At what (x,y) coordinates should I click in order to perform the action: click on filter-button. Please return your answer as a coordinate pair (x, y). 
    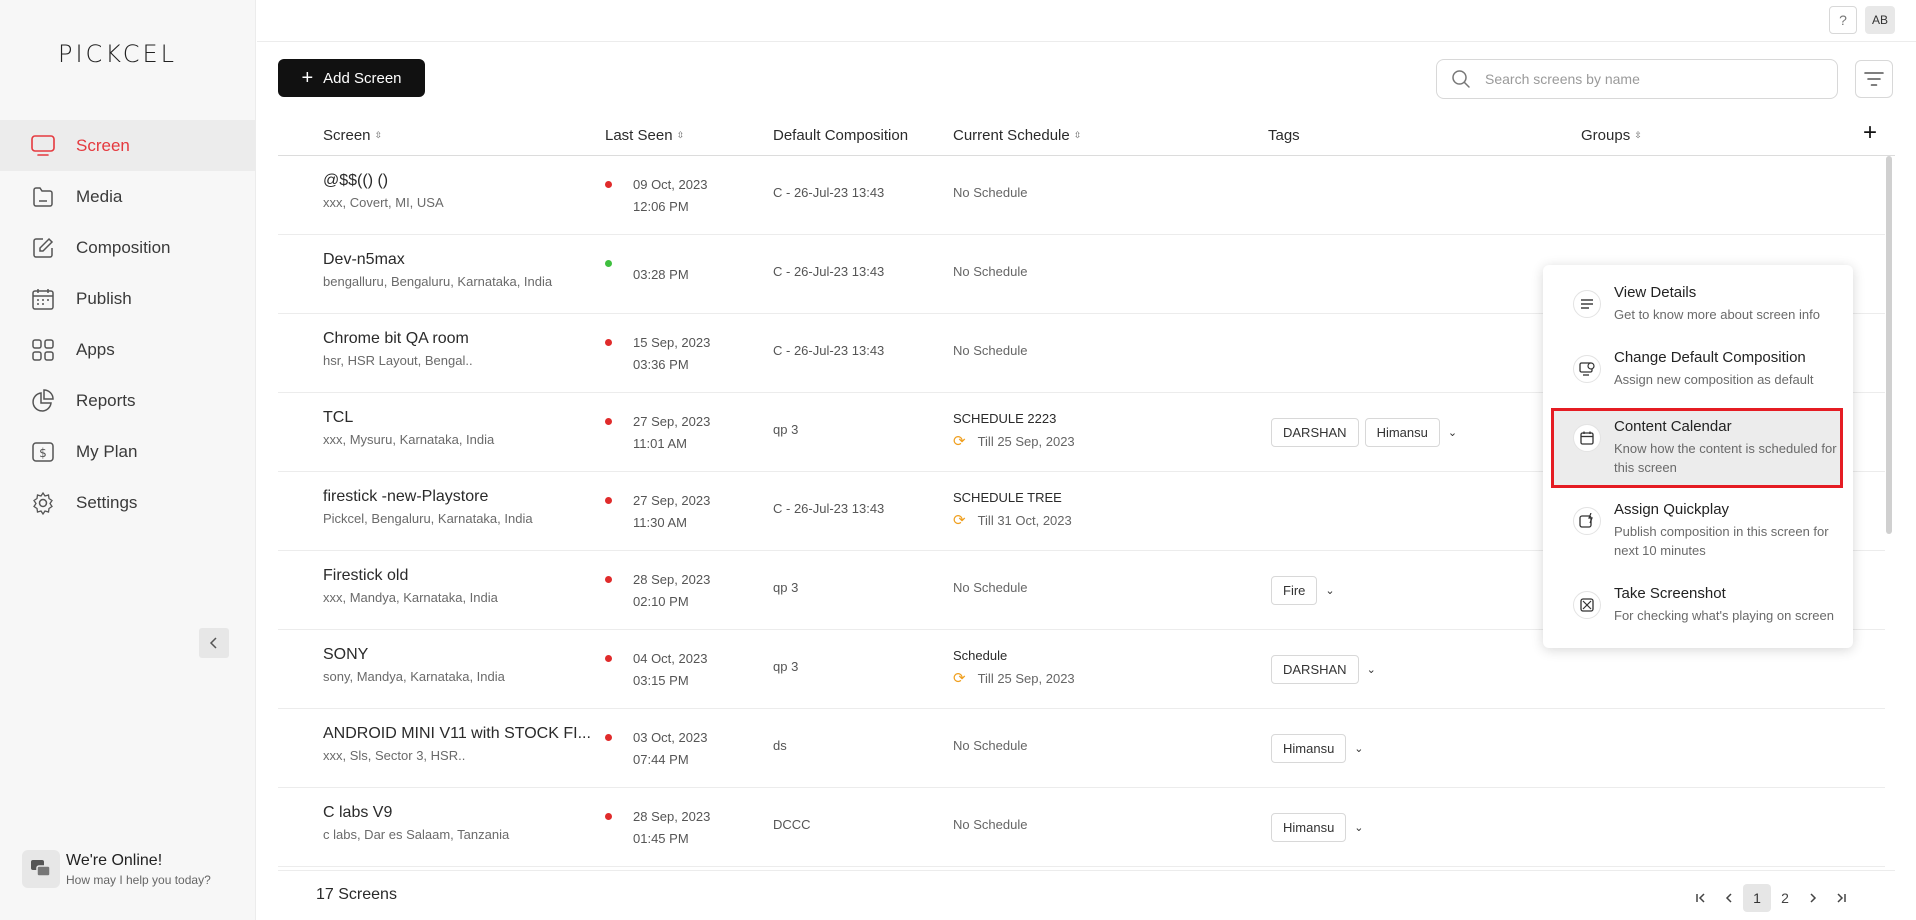
    Looking at the image, I should click on (1874, 79).